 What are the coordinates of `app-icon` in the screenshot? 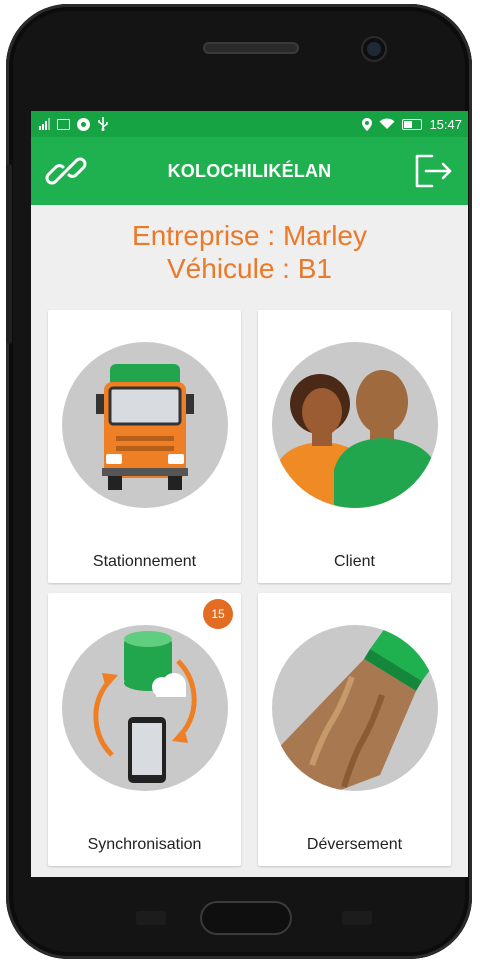 It's located at (83, 124).